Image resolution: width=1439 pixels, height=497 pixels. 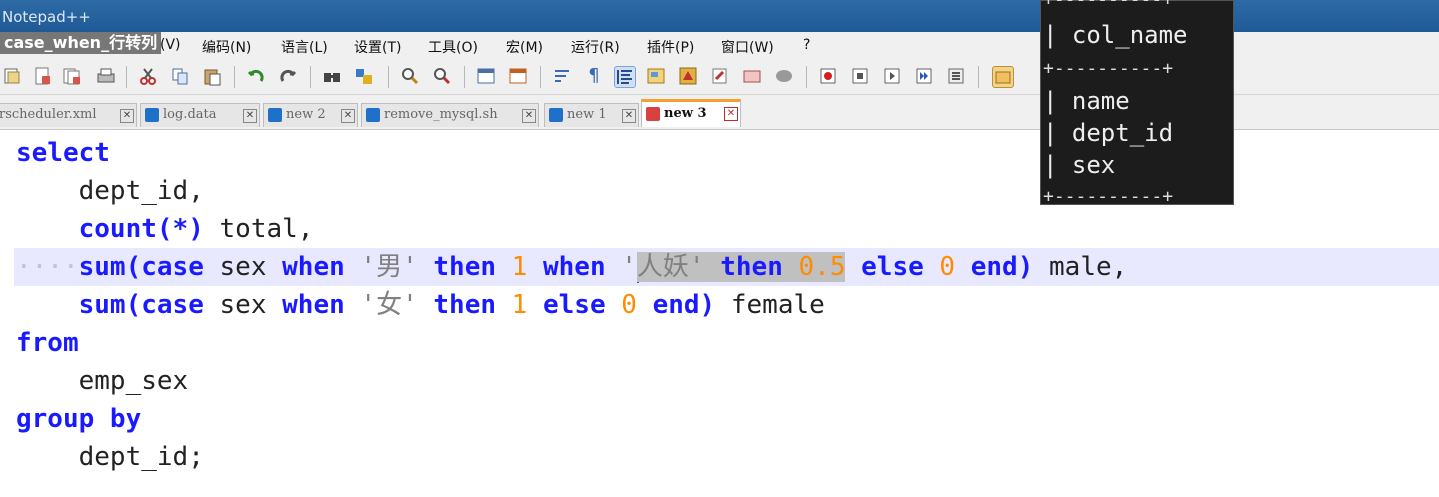 I want to click on record-icon, so click(x=828, y=76).